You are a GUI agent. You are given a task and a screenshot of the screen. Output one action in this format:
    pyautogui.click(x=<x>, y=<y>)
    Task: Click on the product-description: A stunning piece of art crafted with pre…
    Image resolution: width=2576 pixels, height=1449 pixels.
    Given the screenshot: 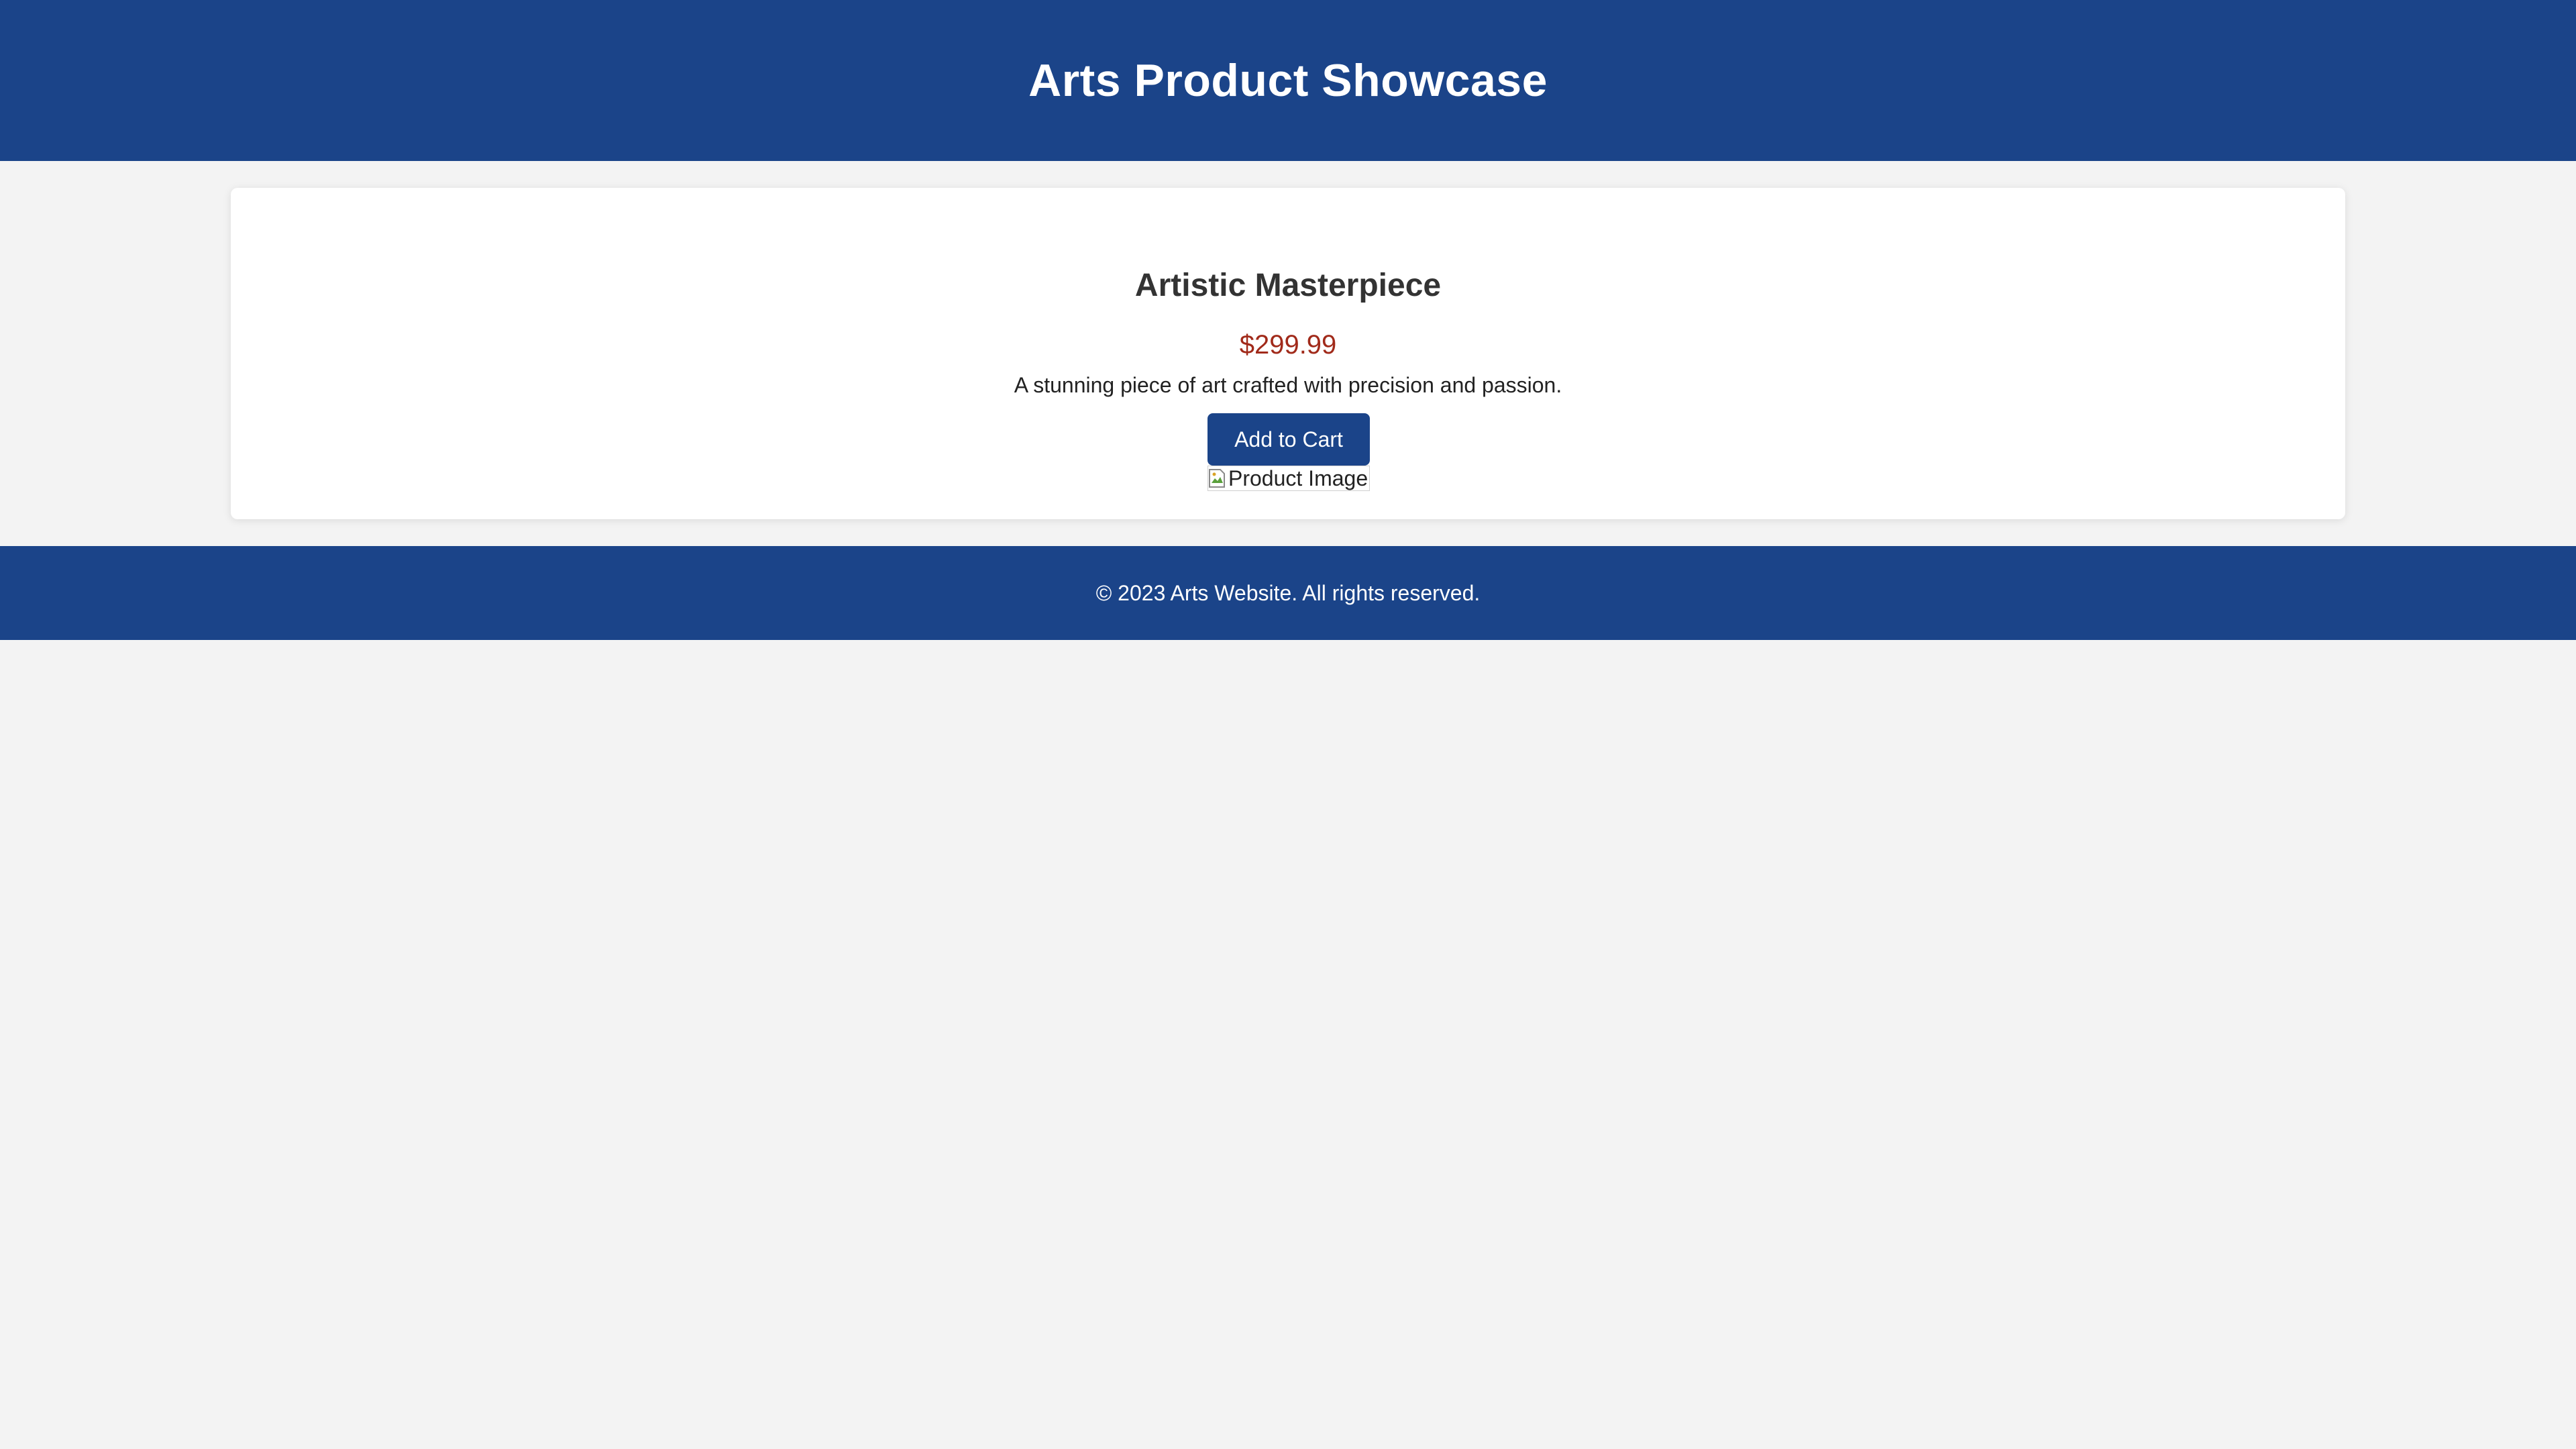 What is the action you would take?
    pyautogui.click(x=1288, y=385)
    